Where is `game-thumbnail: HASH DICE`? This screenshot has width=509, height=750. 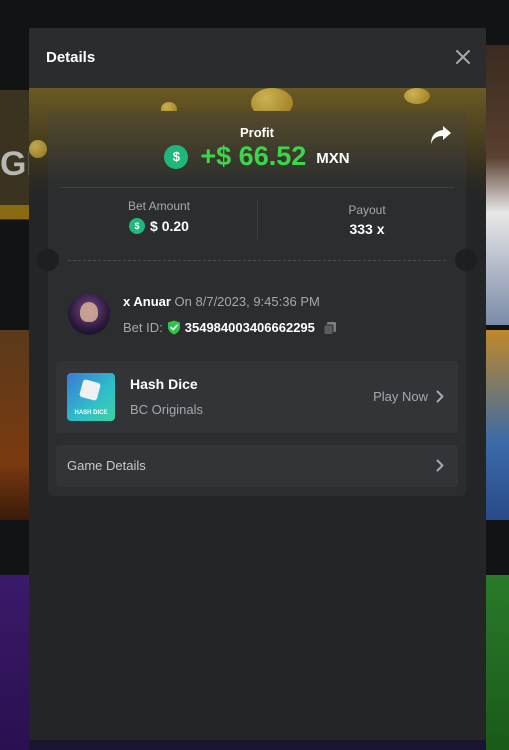
game-thumbnail: HASH DICE is located at coordinates (91, 397).